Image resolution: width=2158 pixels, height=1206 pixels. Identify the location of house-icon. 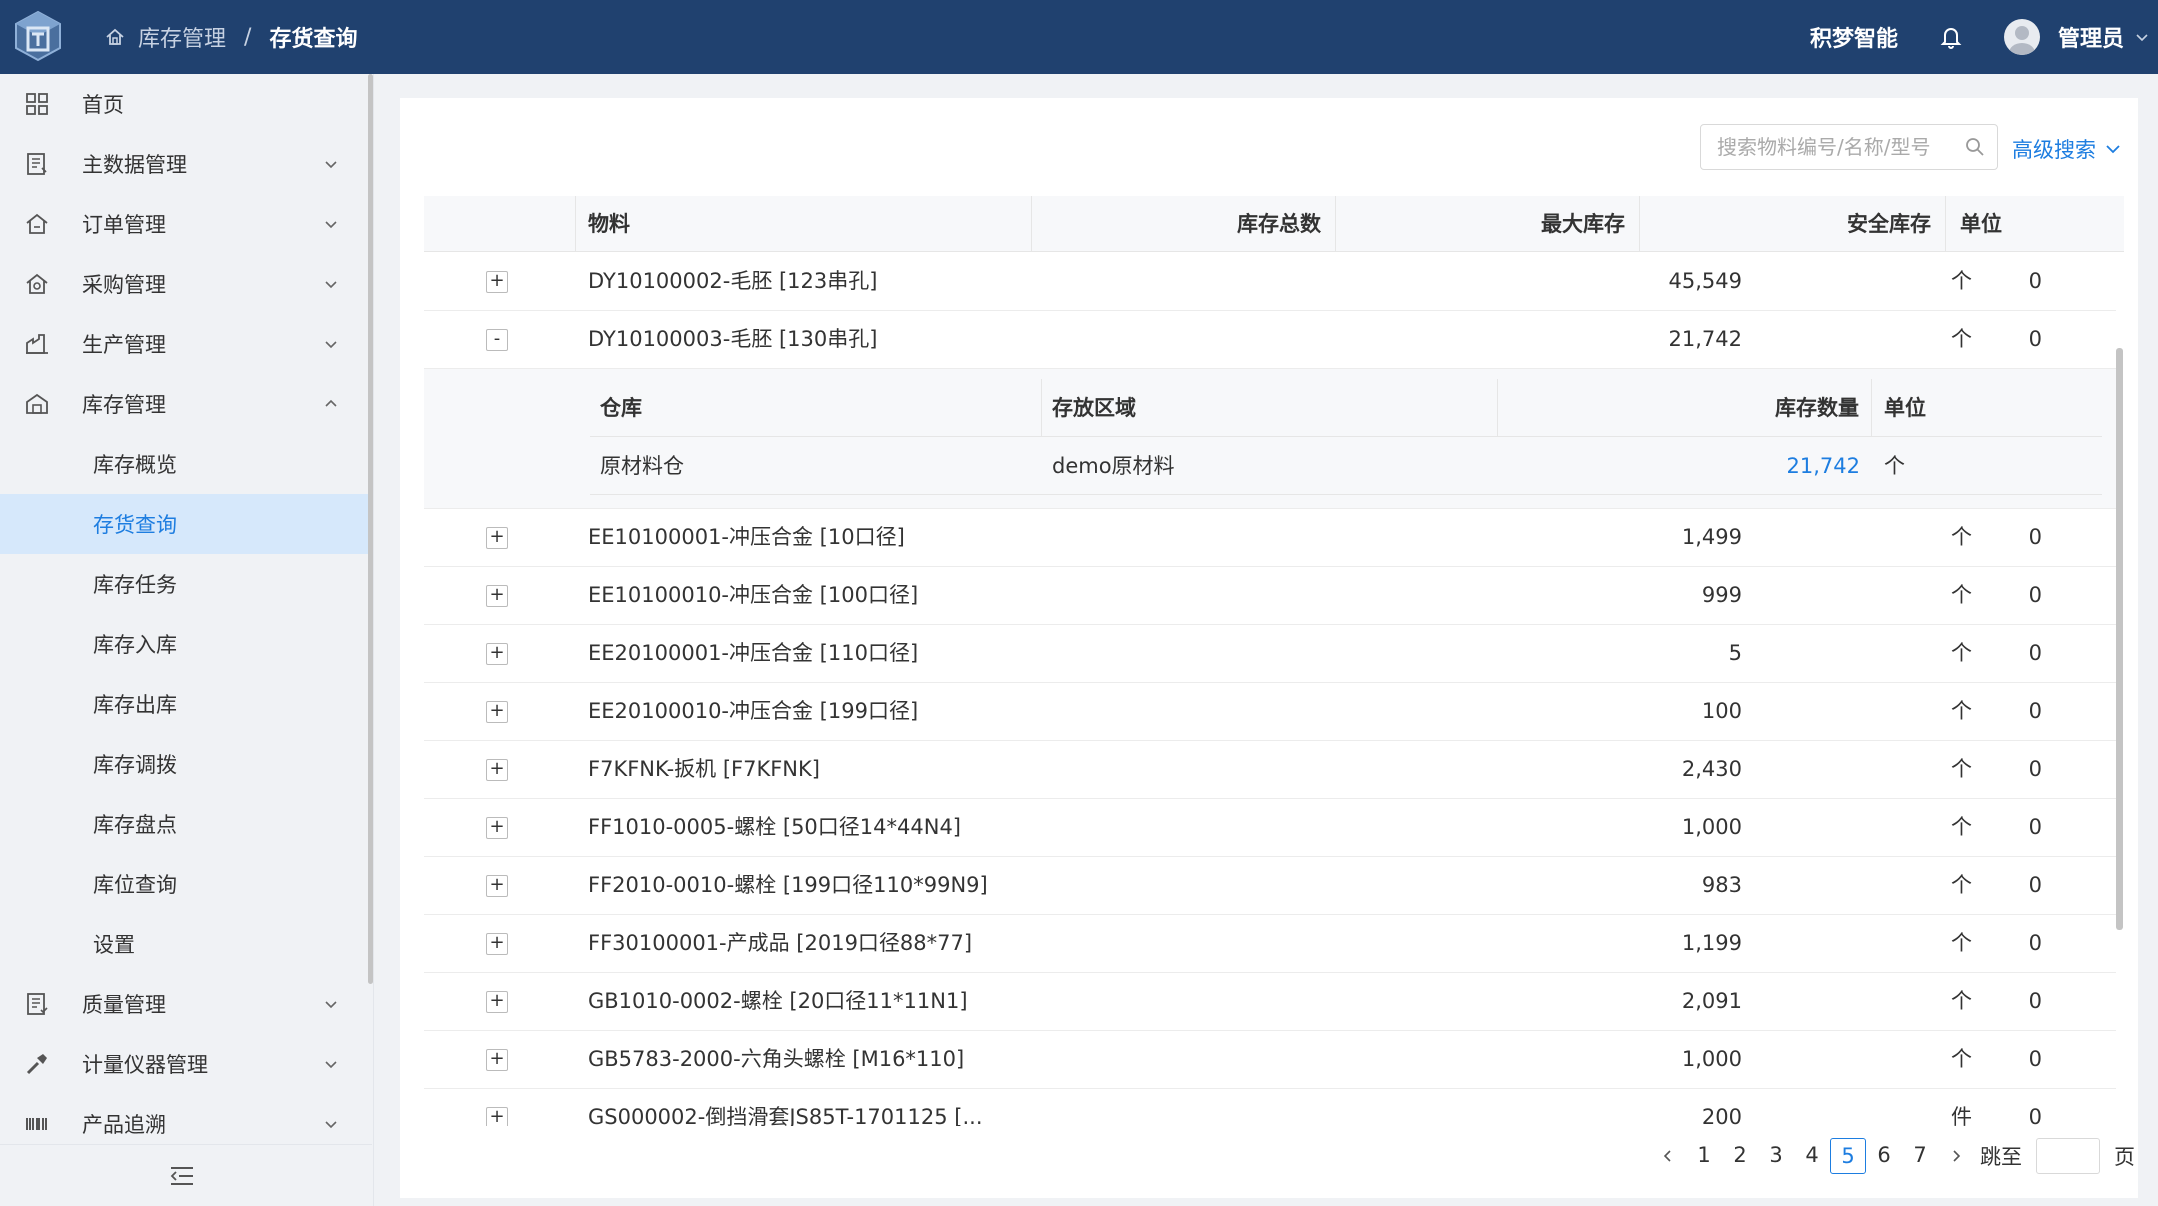
(37, 223).